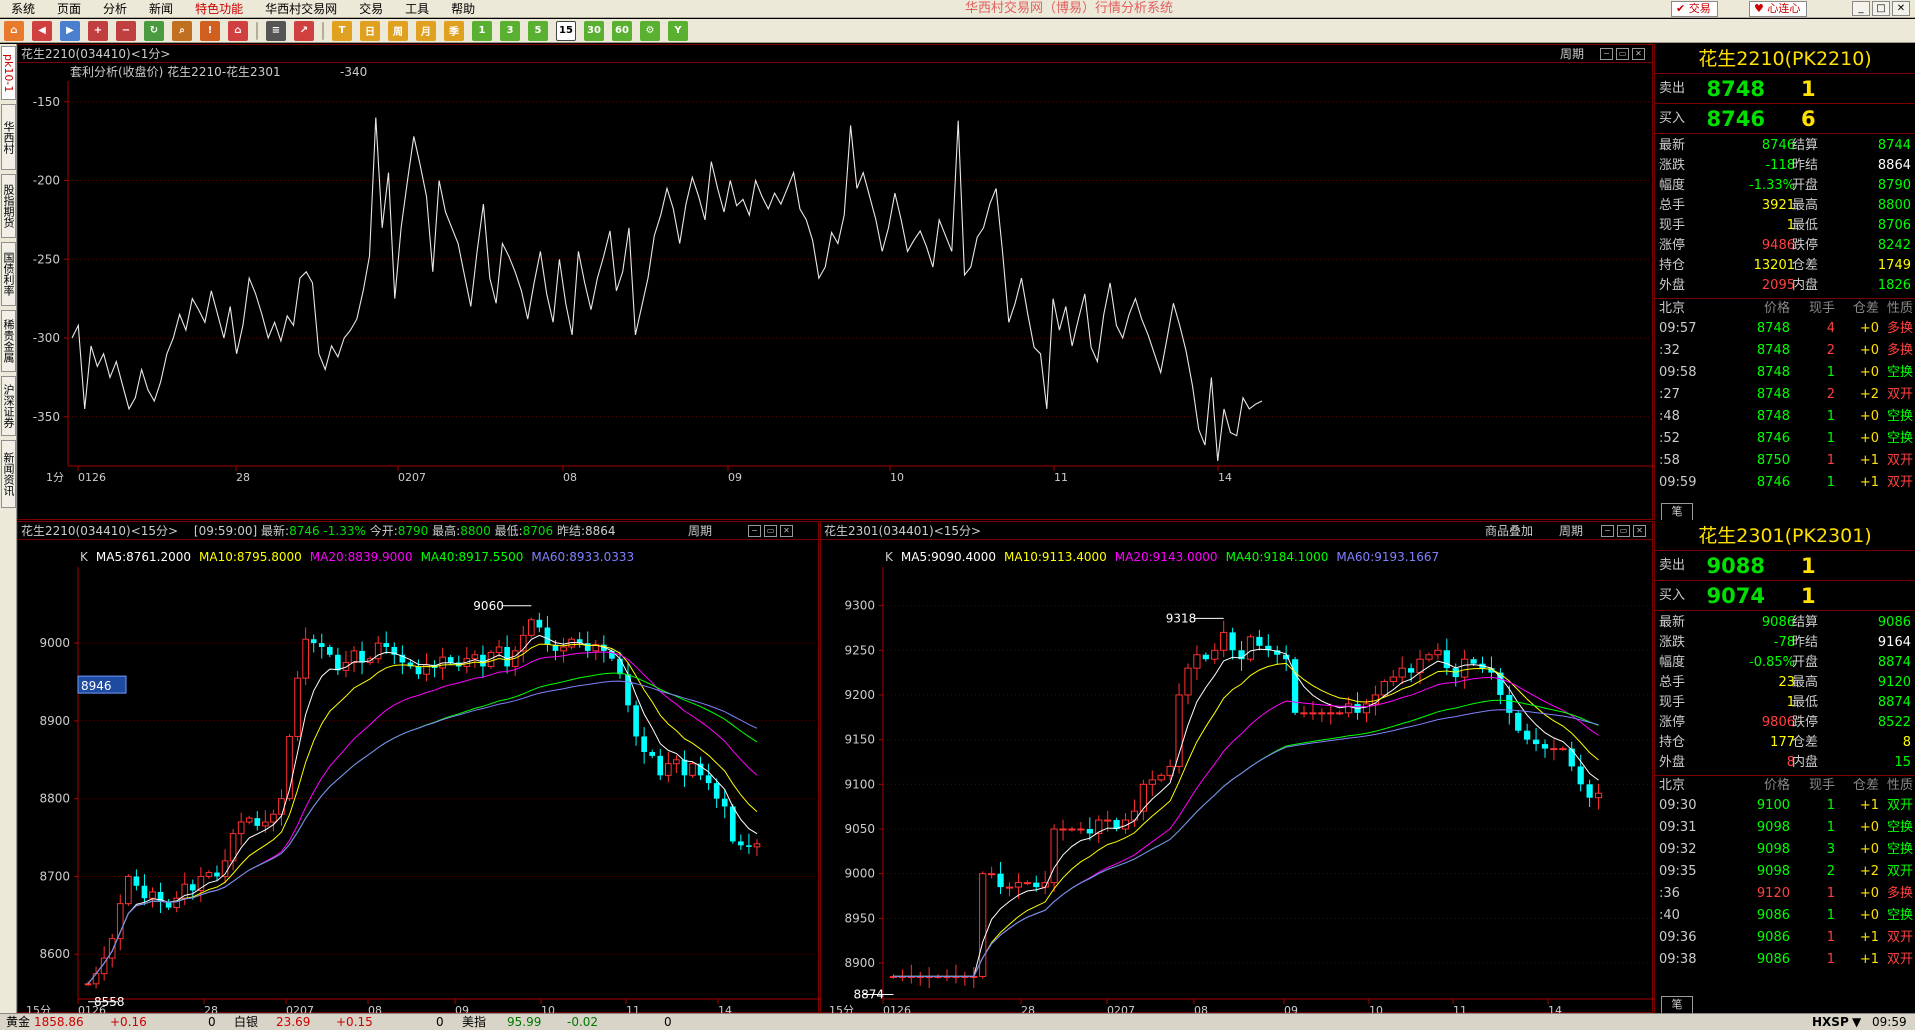 This screenshot has height=1030, width=1915. What do you see at coordinates (859, 918) in the screenshot?
I see `y-tick-label: 8950` at bounding box center [859, 918].